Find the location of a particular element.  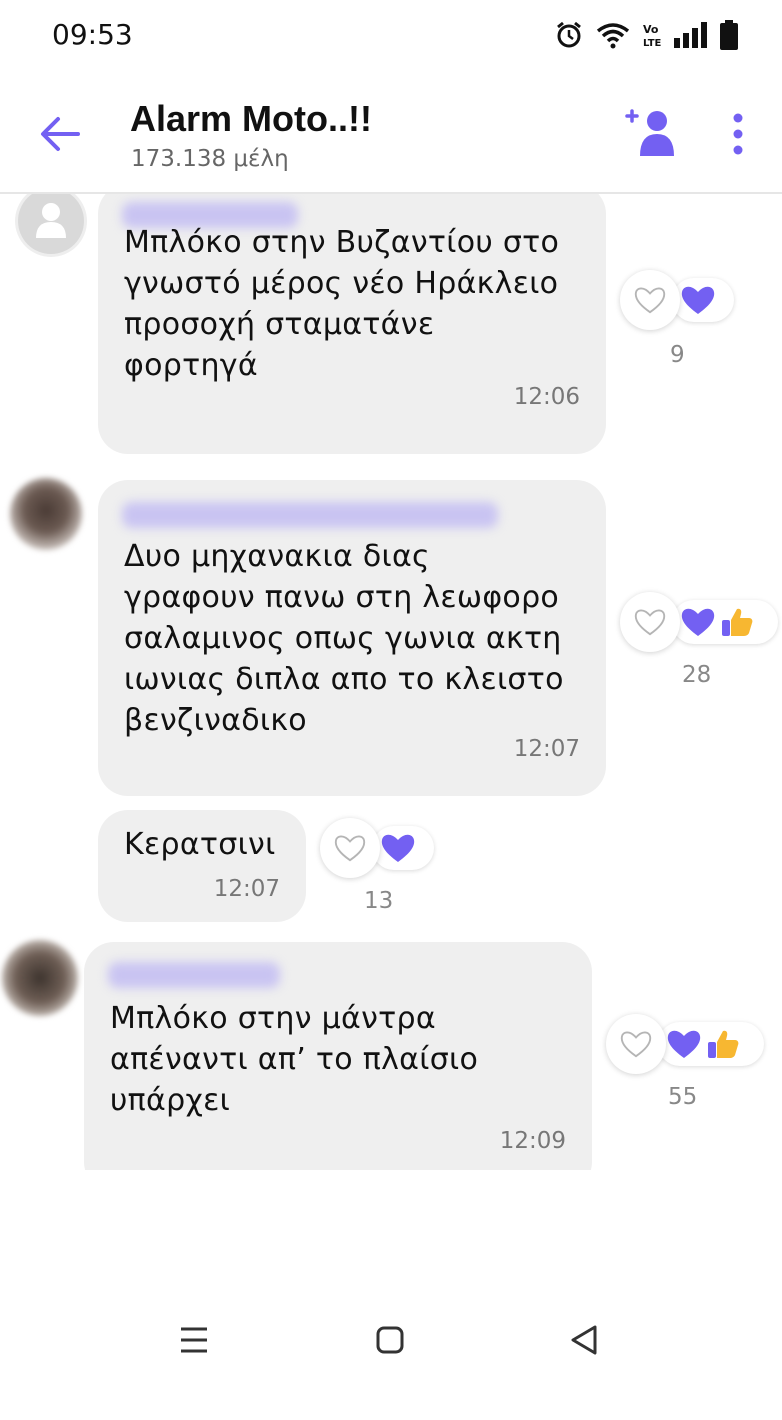

status-time: 09:53 is located at coordinates (92, 34).